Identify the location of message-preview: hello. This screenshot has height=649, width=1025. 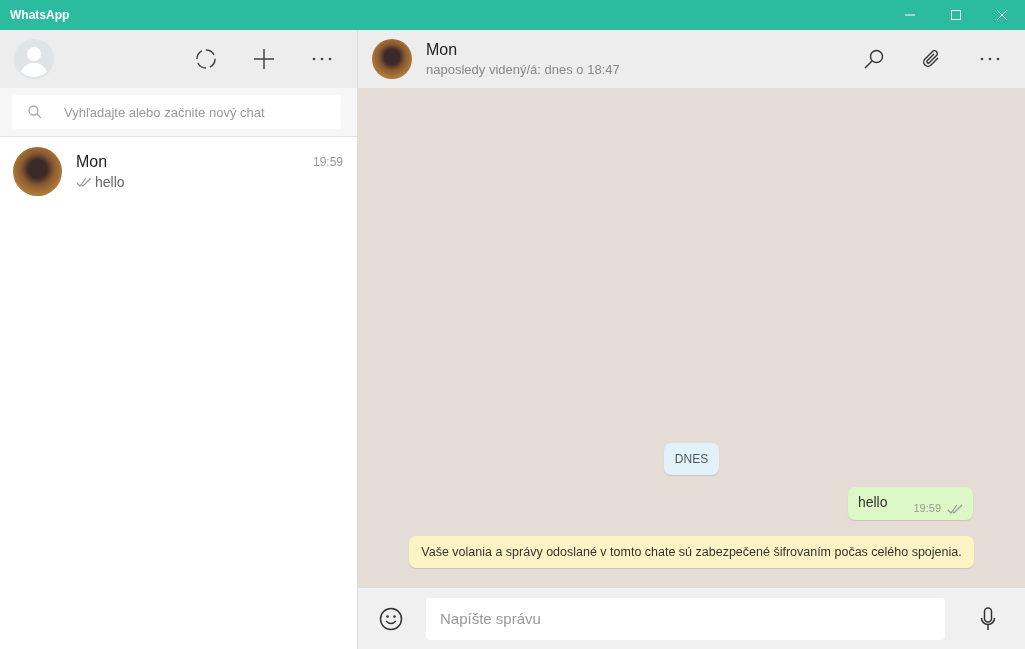
(110, 182).